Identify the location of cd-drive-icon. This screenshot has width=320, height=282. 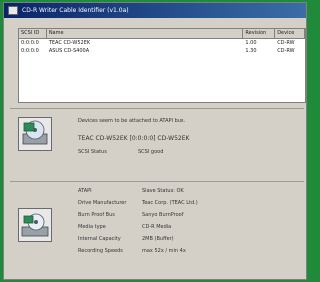
(35, 134).